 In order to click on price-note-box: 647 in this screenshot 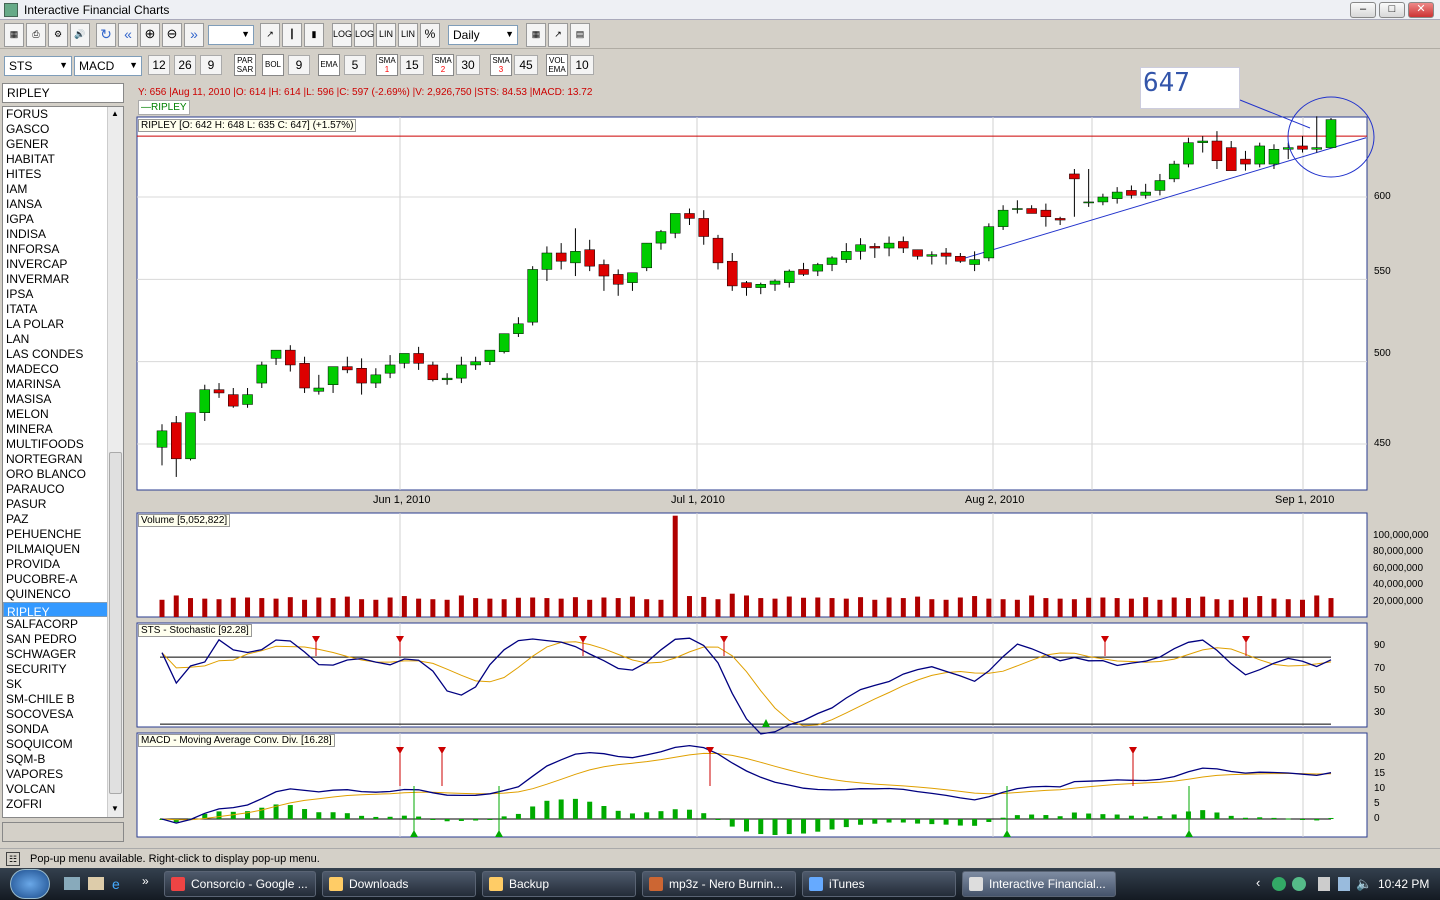, I will do `click(1190, 88)`.